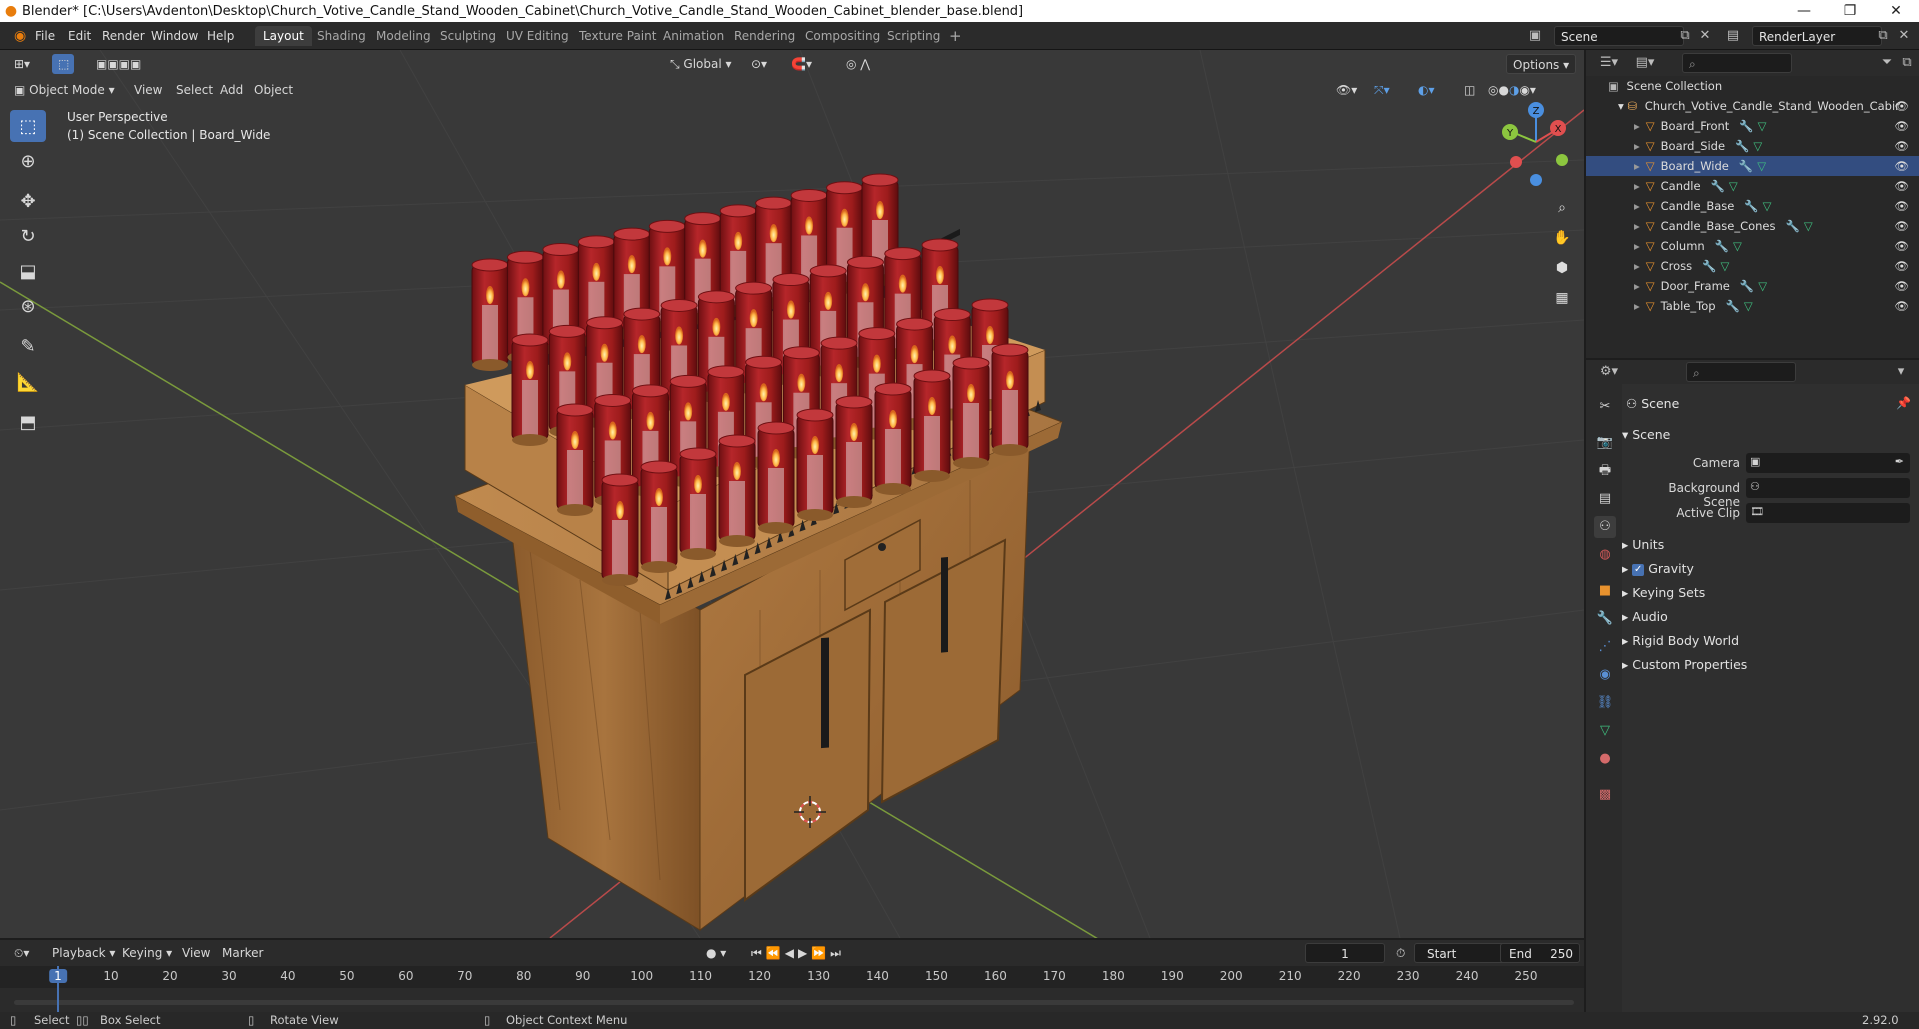 The image size is (1919, 1029). I want to click on outliner-search-input: ⌕, so click(1737, 63).